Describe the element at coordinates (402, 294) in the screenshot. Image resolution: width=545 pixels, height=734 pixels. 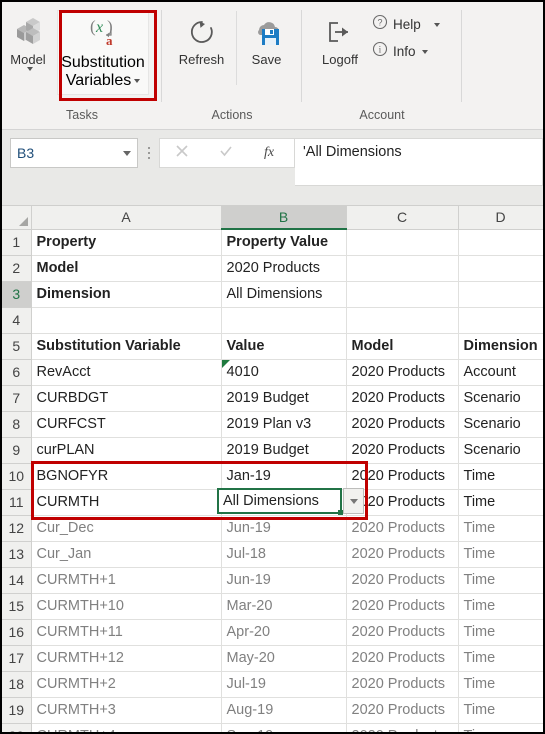
I see `cell-C3` at that location.